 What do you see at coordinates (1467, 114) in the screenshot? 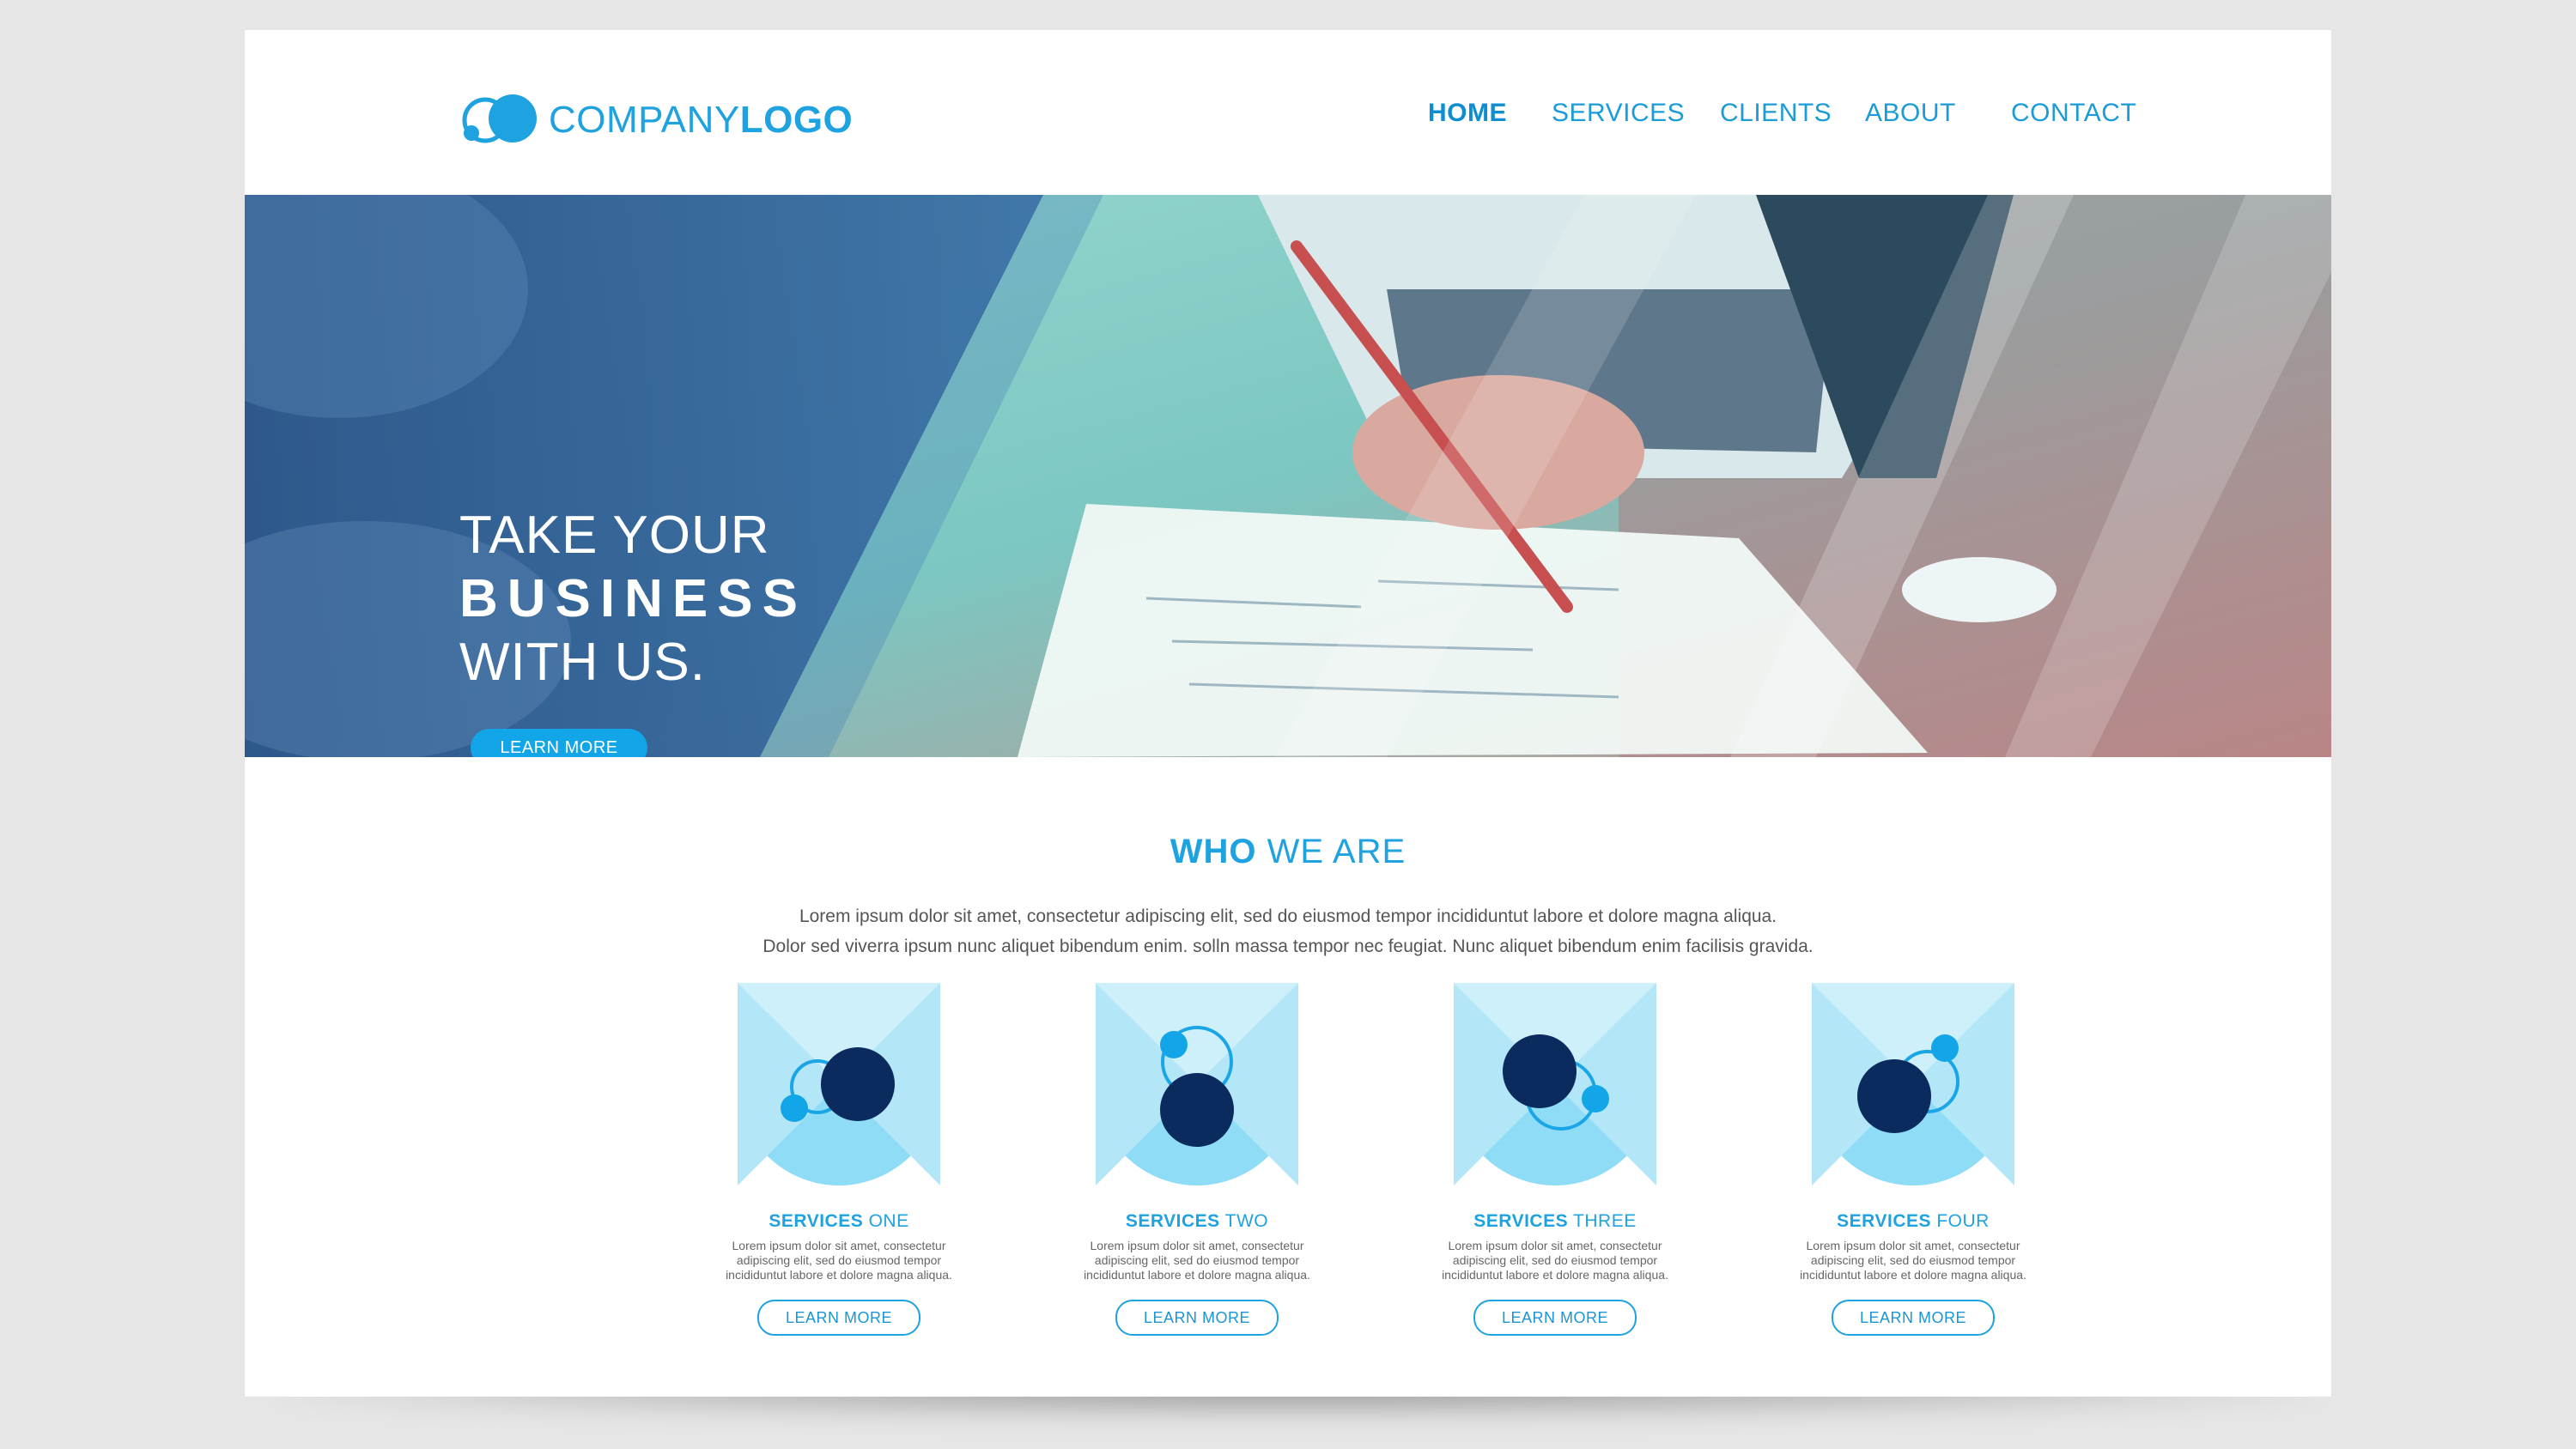
I see `nav-home: HOME` at bounding box center [1467, 114].